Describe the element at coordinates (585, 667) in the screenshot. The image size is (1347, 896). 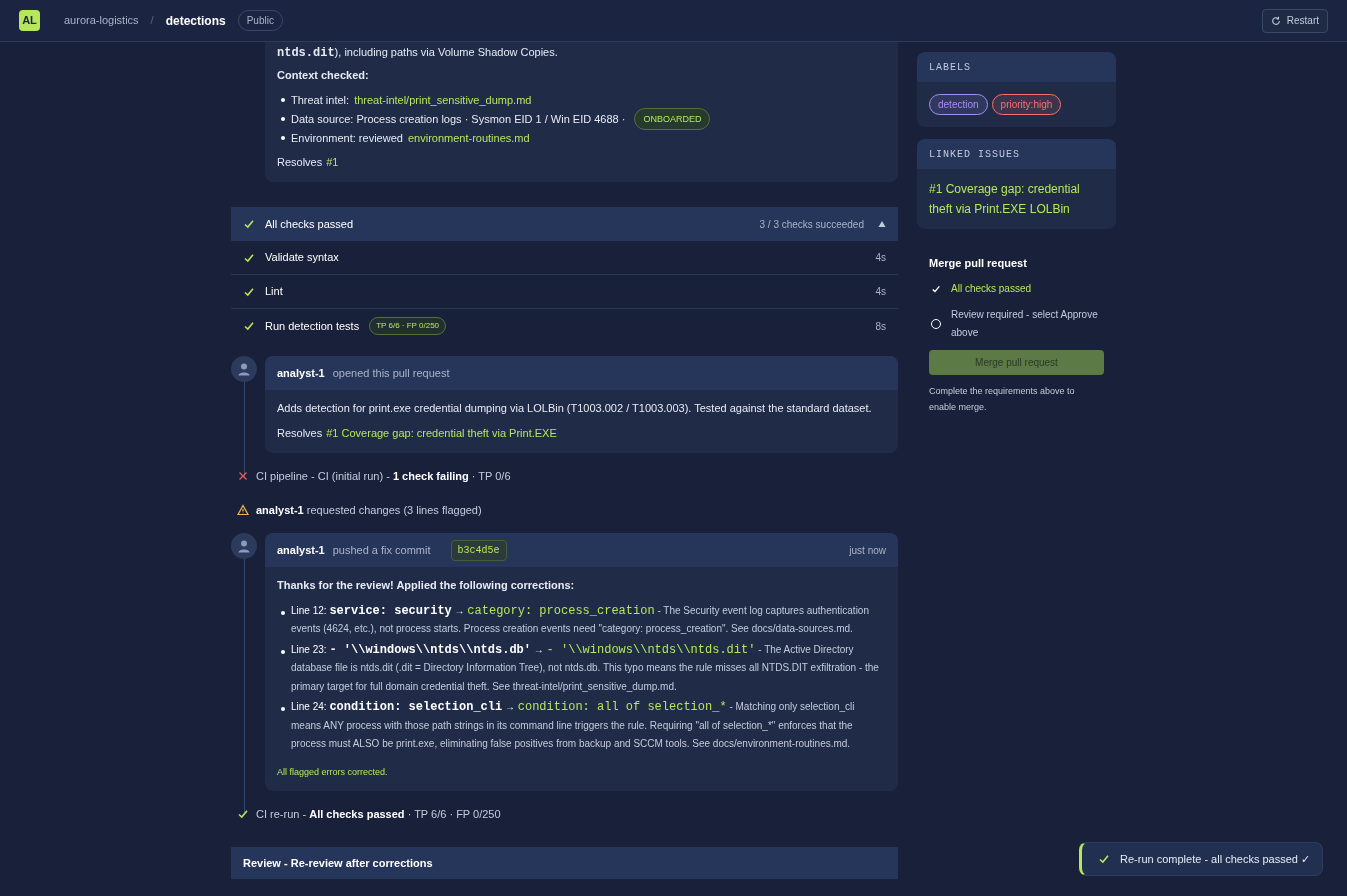
I see `correction-text: Line 23: - '\\windows\\ntds\\ntds.db' → - '\\windows\\ntds\\ntds.dit' - The Active Directory database file is ntds.dit (.dit = Directory Information Tree), not ntds.db. This typo means the rule misses all NTDS.DIT exfiltration - the primary target for full domain credential theft. See threat-intel/print_sensitive_dump.md.` at that location.